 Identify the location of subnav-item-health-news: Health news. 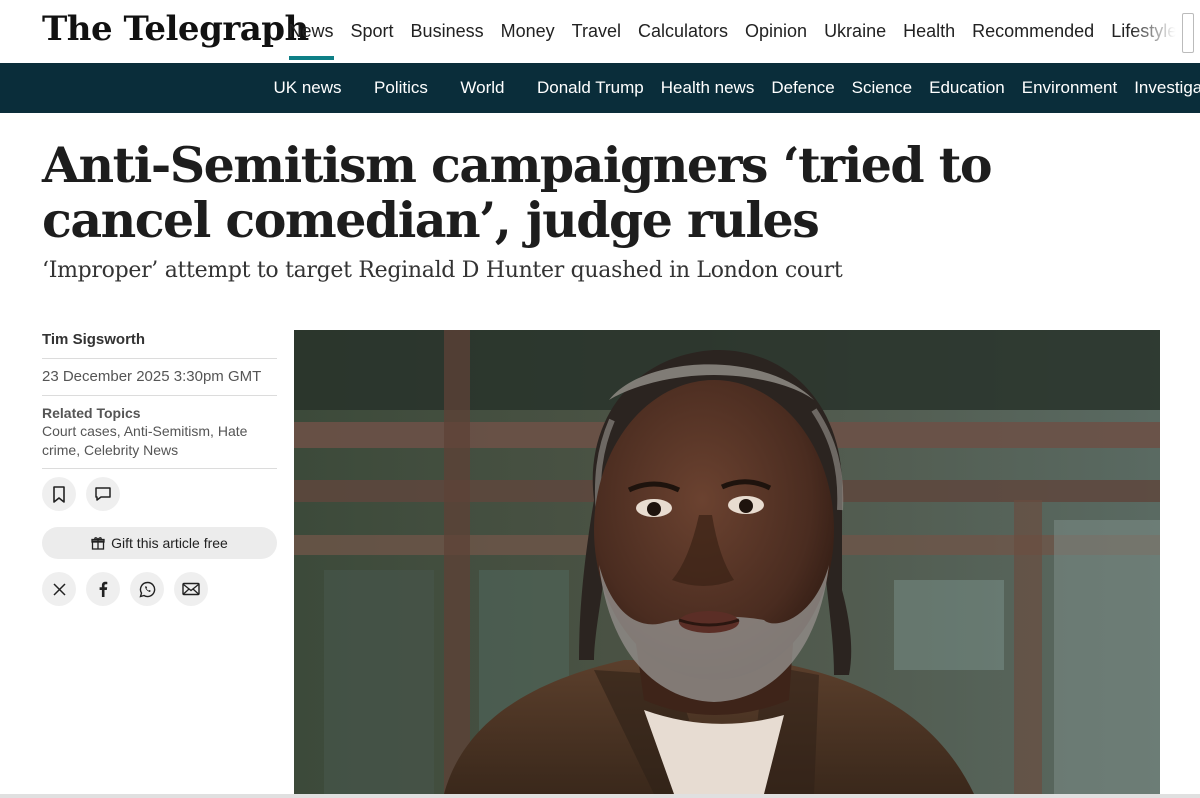
(708, 88).